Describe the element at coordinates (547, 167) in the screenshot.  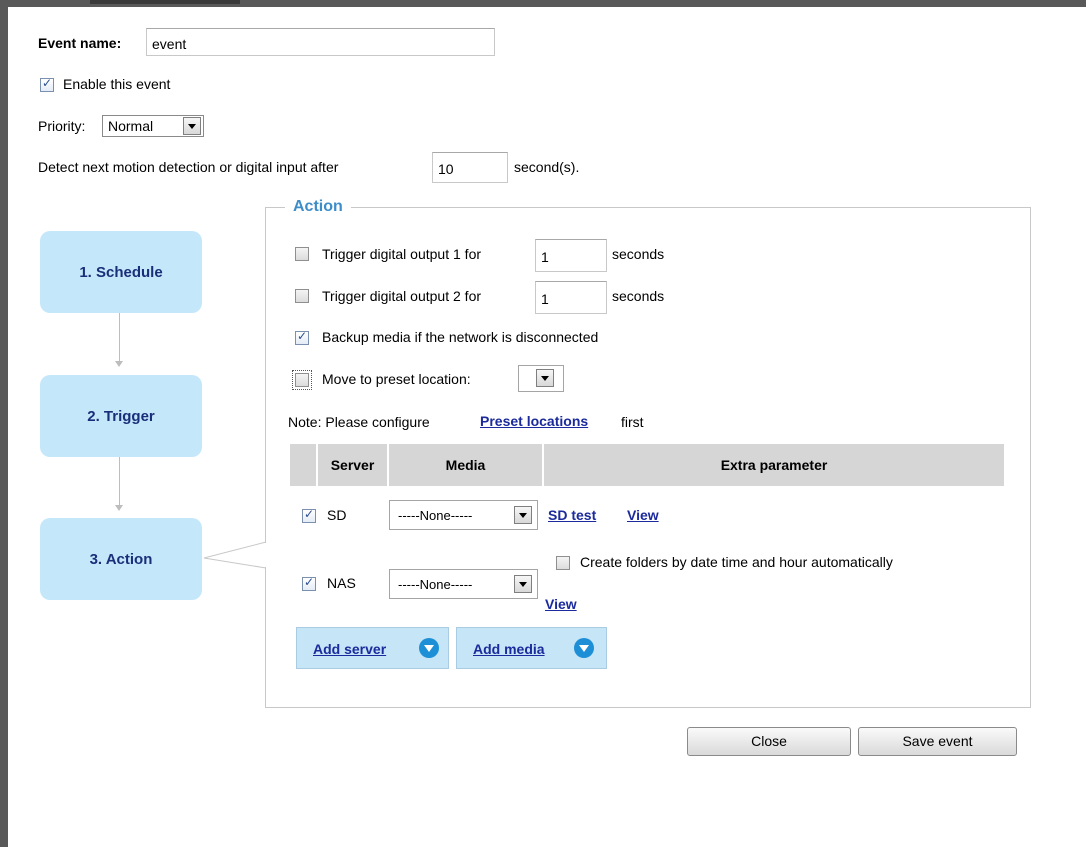
I see `detect-interval-unit: second(s).` at that location.